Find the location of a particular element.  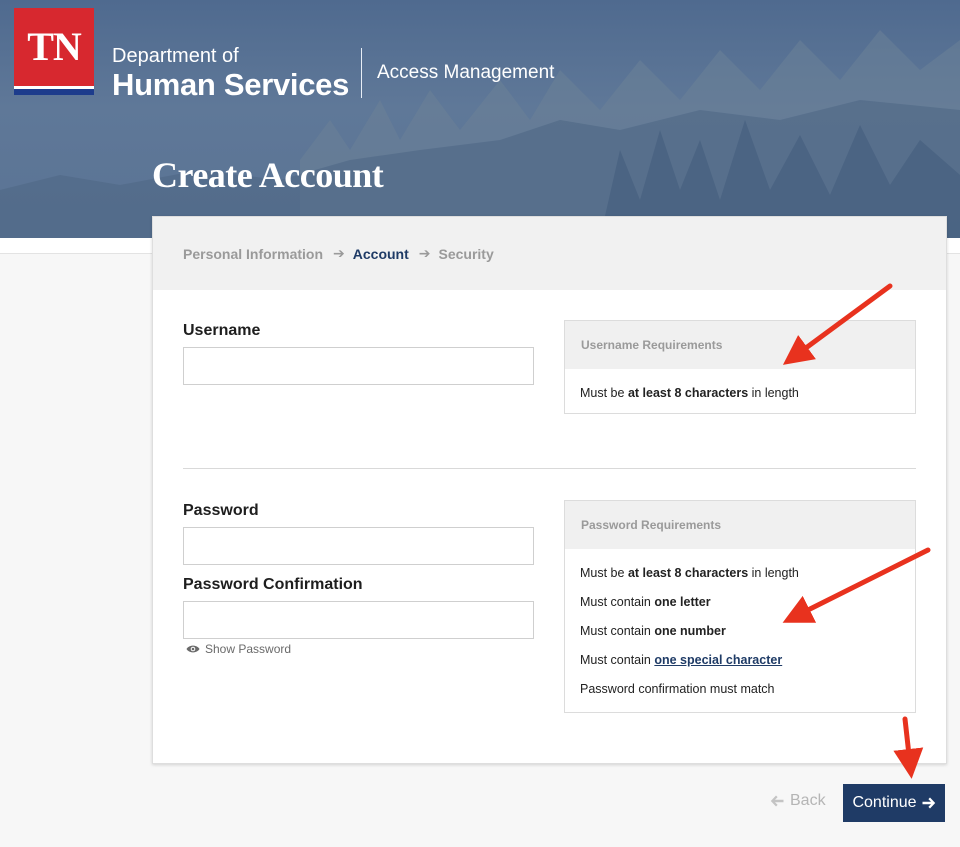

password-confirmation-input is located at coordinates (358, 620).